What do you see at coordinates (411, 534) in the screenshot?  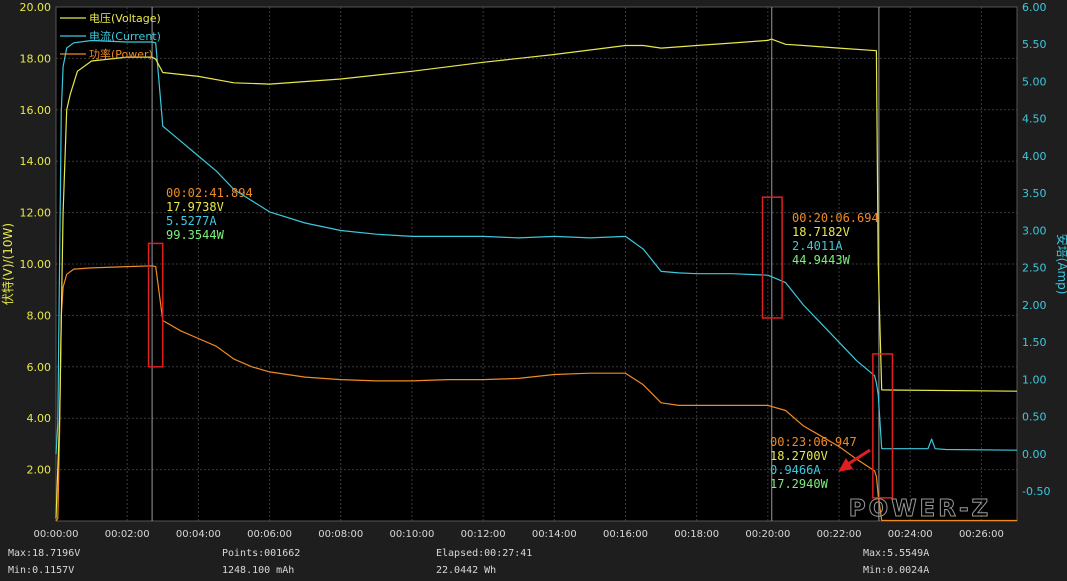 I see `x-tick-label: 00:10:00` at bounding box center [411, 534].